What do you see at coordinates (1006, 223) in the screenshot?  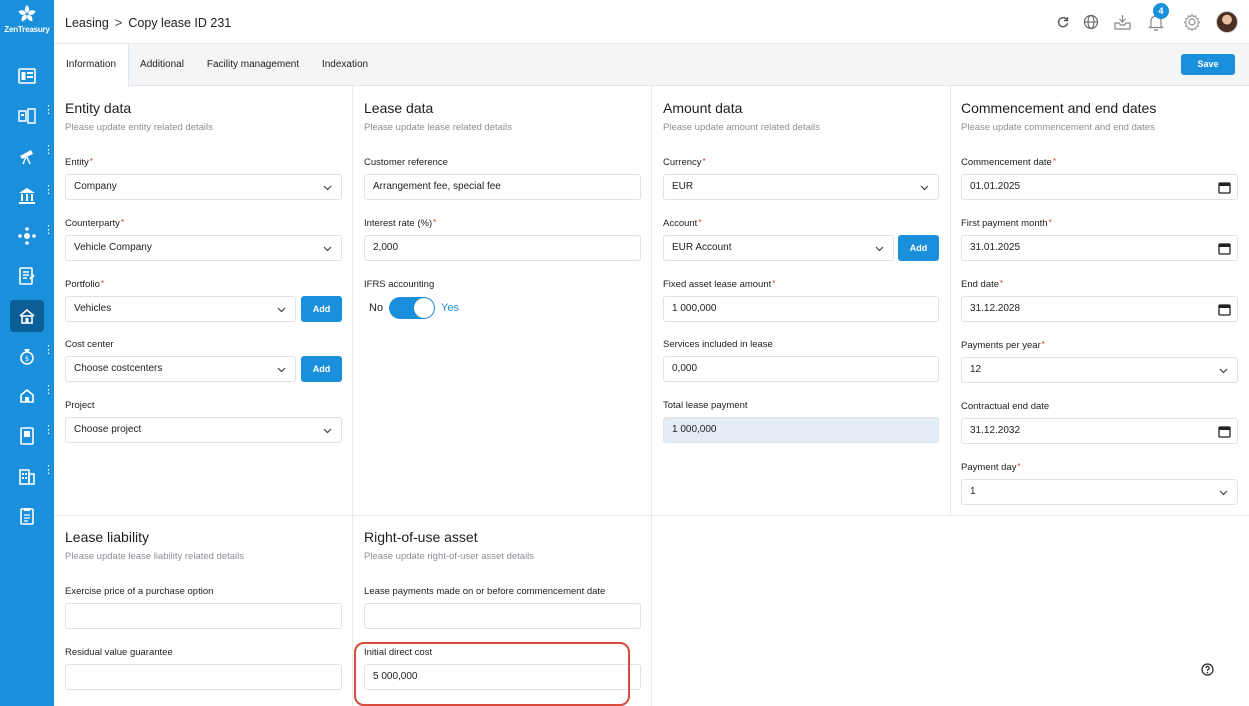 I see `first-payment-month-label: First payment month*` at bounding box center [1006, 223].